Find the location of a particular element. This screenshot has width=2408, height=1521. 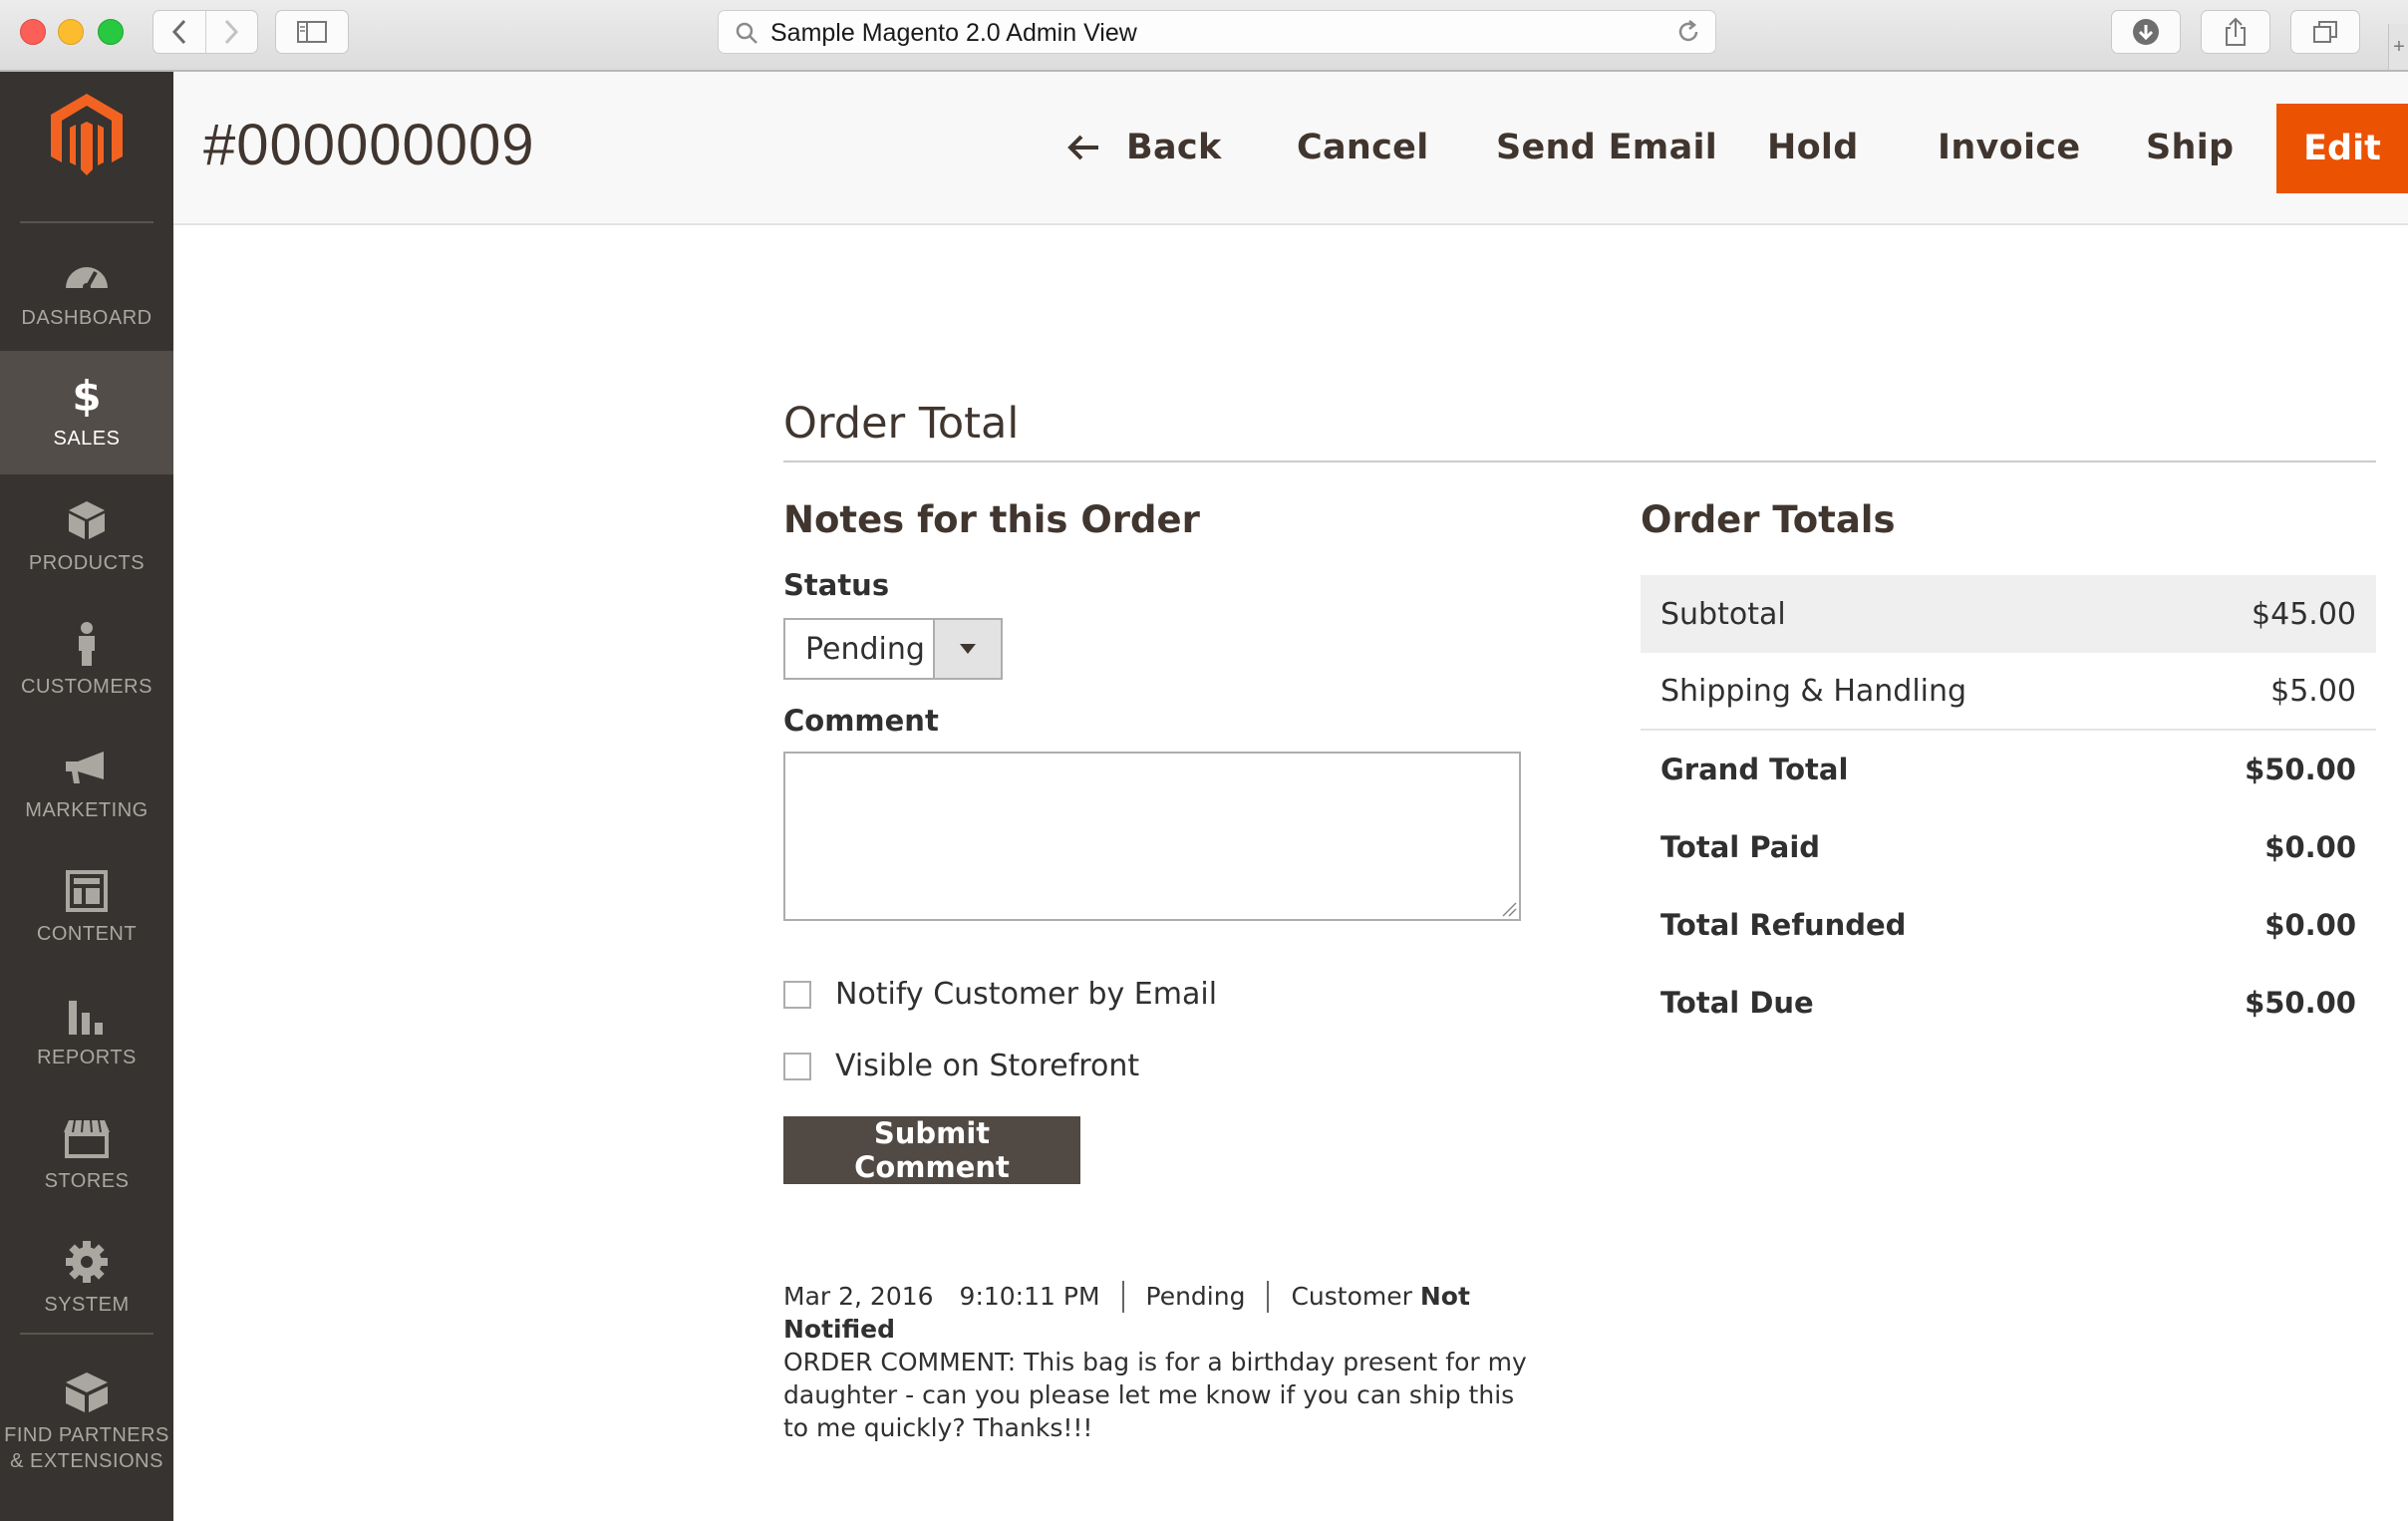

sidebar-item-label: STORES is located at coordinates (87, 1181).